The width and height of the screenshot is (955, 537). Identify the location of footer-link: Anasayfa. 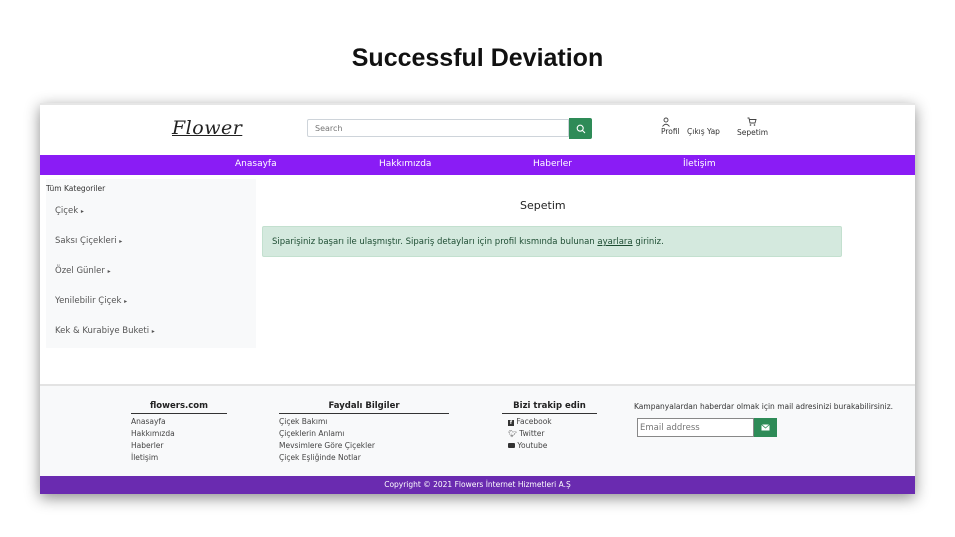
(148, 421).